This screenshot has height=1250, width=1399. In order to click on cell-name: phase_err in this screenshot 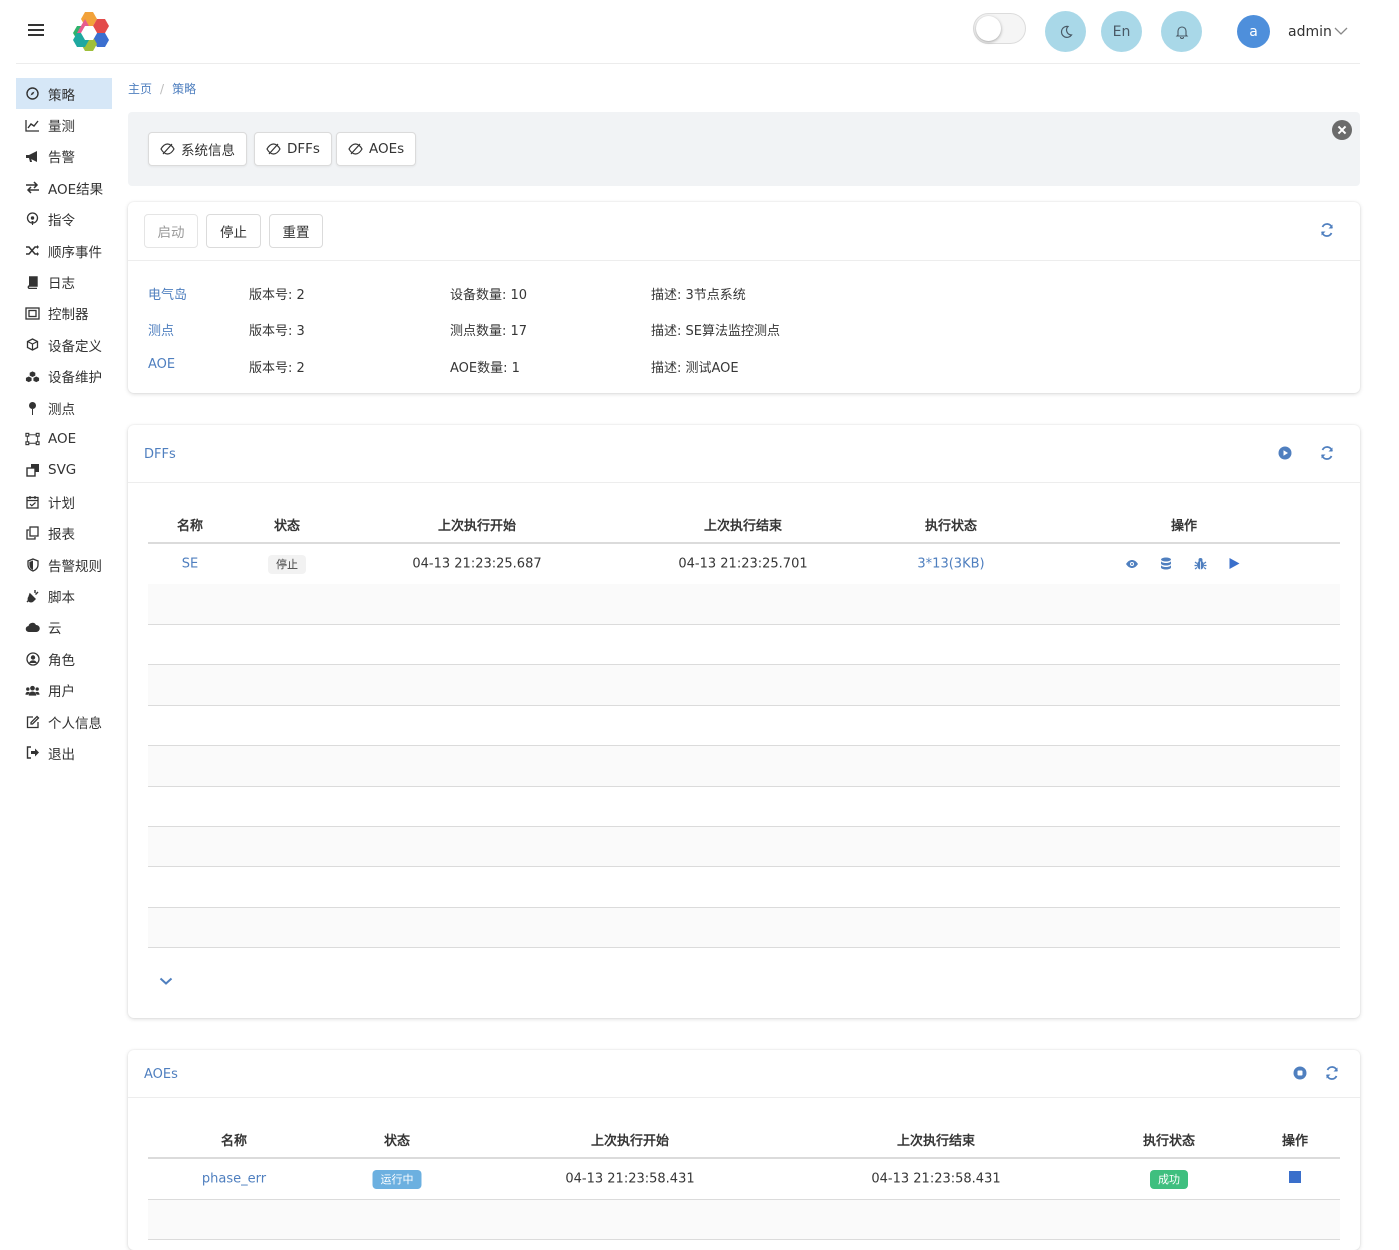, I will do `click(234, 1178)`.